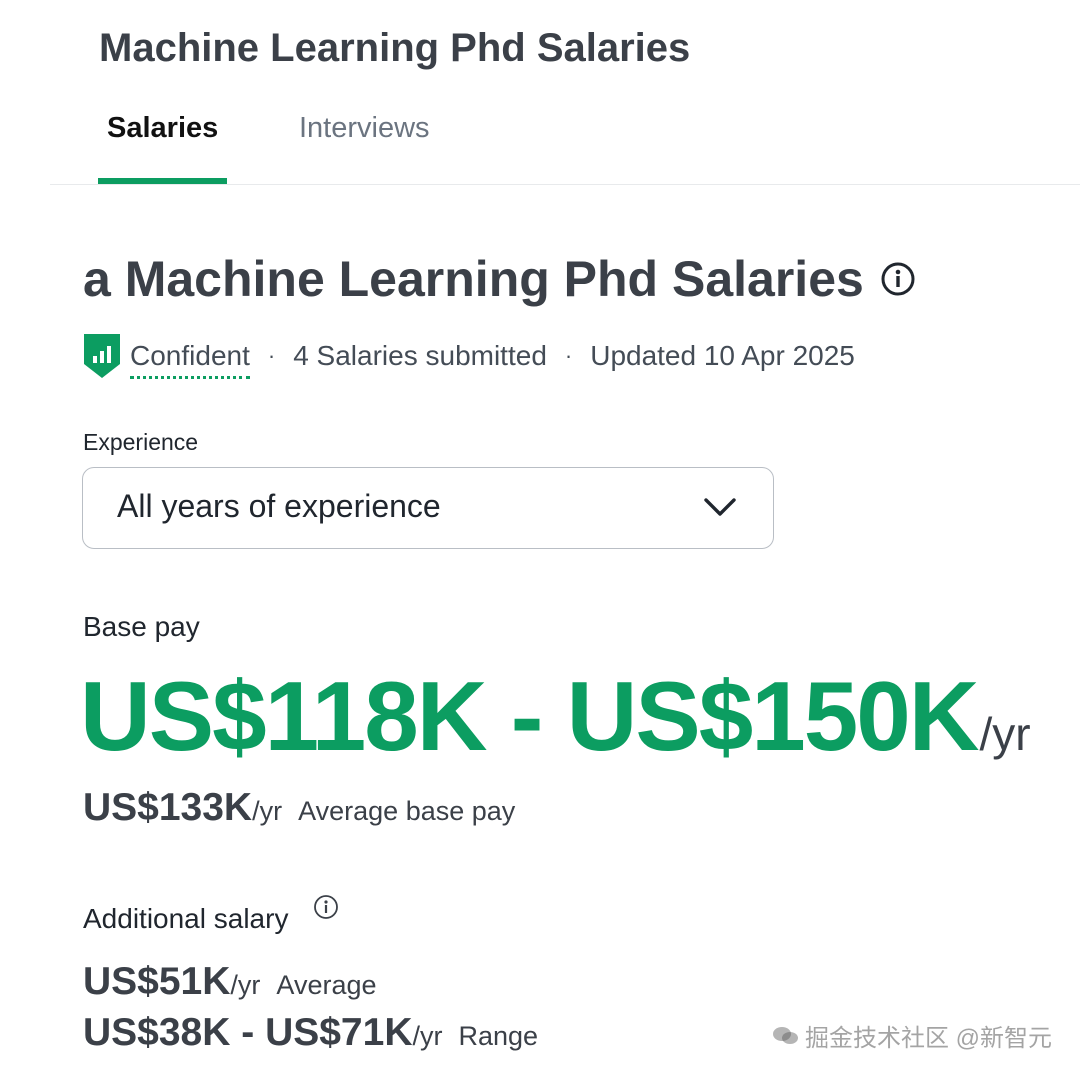 This screenshot has width=1080, height=1077. Describe the element at coordinates (498, 1036) in the screenshot. I see `additional-range-label: Range` at that location.